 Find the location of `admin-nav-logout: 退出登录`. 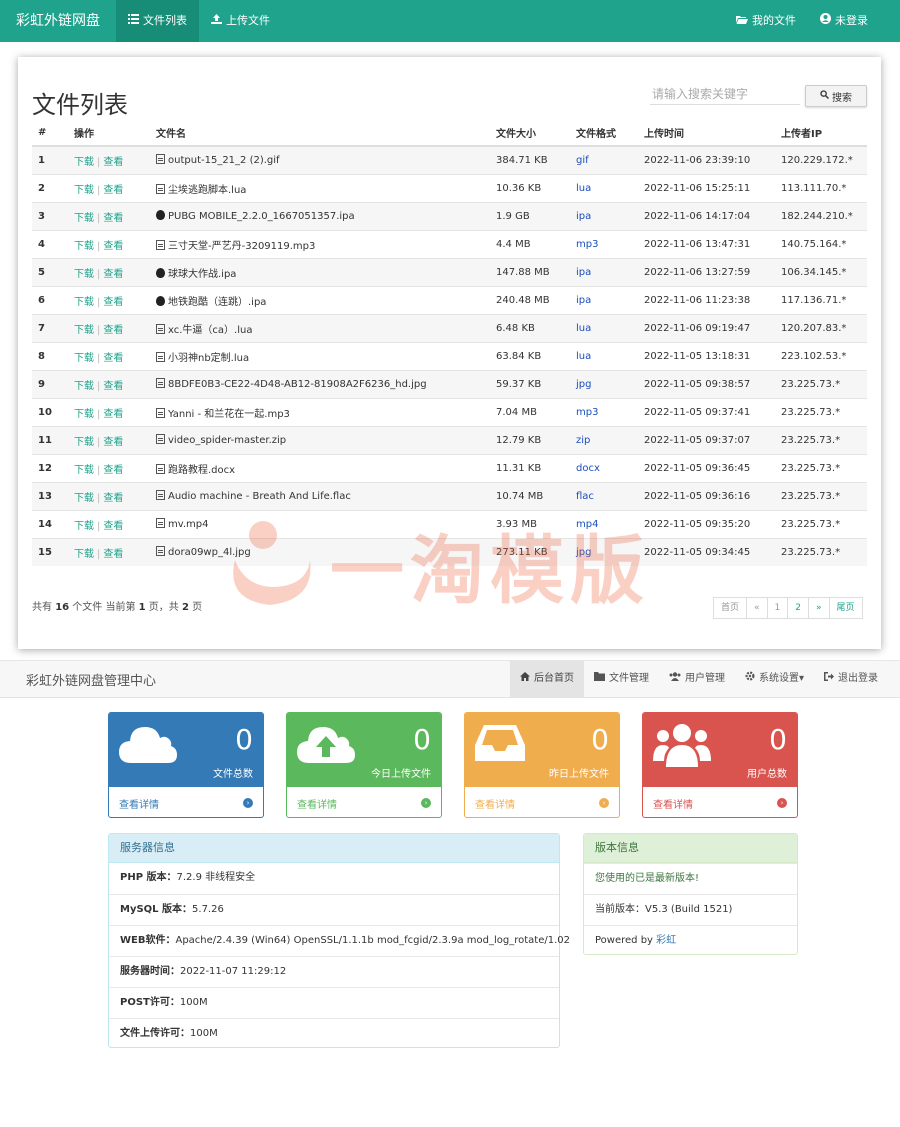

admin-nav-logout: 退出登录 is located at coordinates (851, 679).